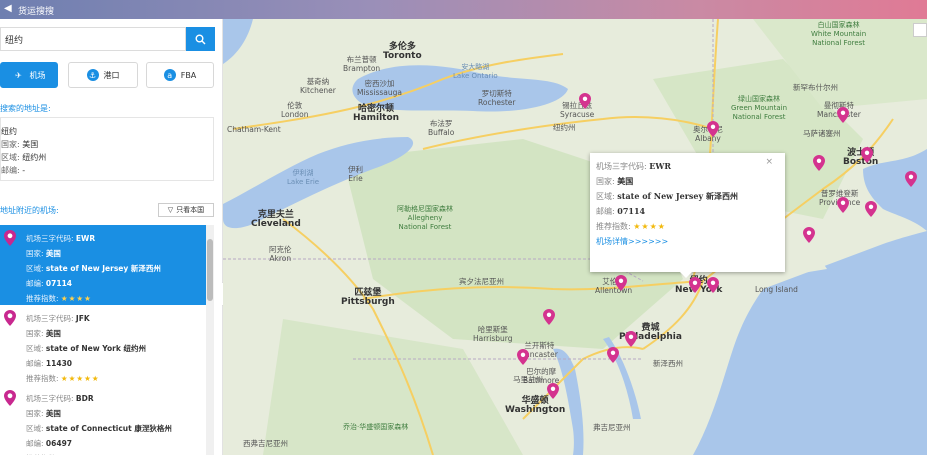  Describe the element at coordinates (605, 196) in the screenshot. I see `popup-region-label: 区域:` at that location.